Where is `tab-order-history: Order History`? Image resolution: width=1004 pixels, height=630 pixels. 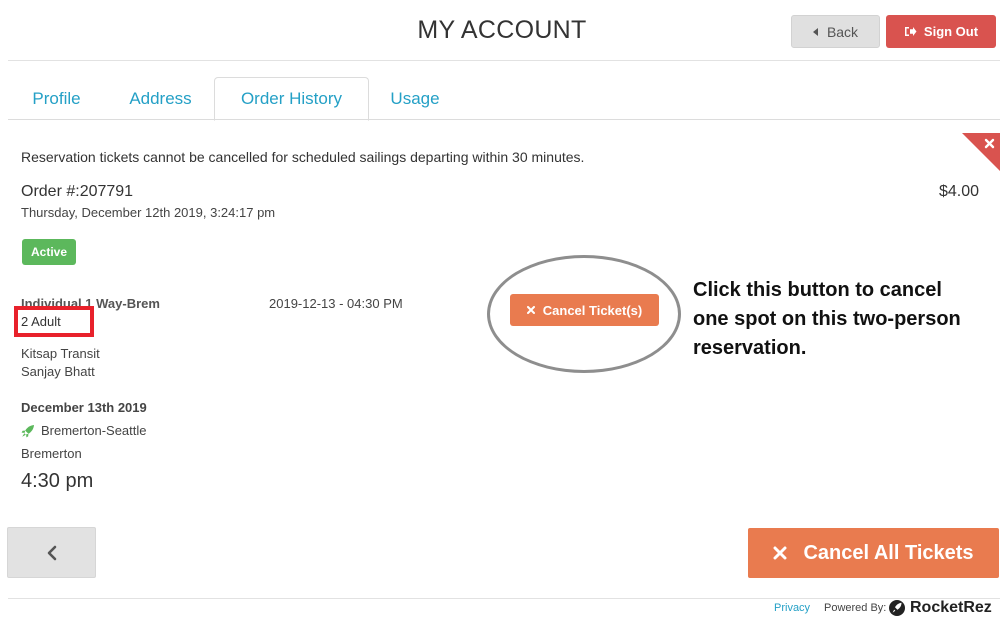 tab-order-history: Order History is located at coordinates (291, 99).